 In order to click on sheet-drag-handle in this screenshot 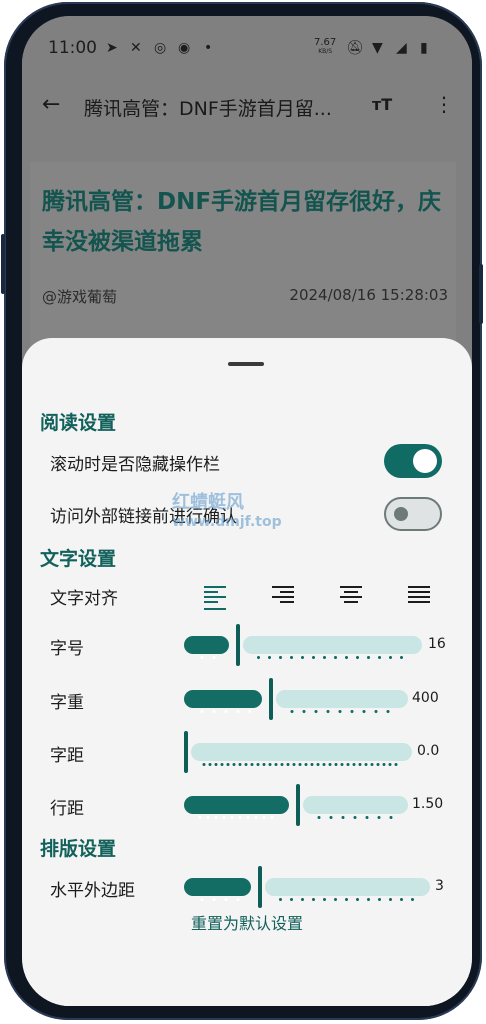, I will do `click(246, 364)`.